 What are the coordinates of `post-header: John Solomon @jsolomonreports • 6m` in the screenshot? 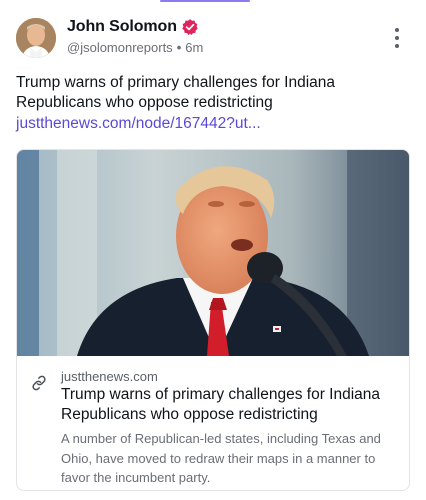 It's located at (213, 38).